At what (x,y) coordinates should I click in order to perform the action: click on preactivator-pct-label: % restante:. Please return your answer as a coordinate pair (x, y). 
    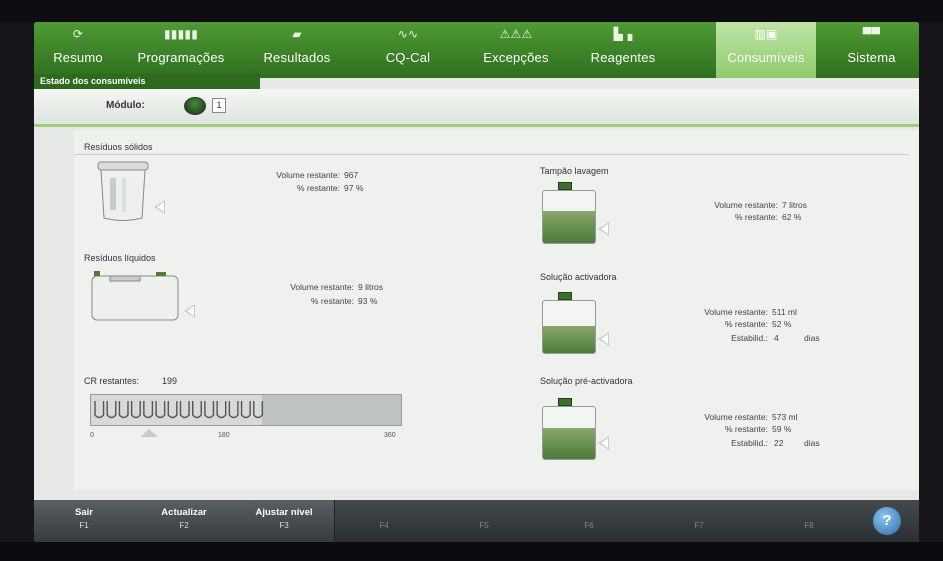
    Looking at the image, I should click on (746, 429).